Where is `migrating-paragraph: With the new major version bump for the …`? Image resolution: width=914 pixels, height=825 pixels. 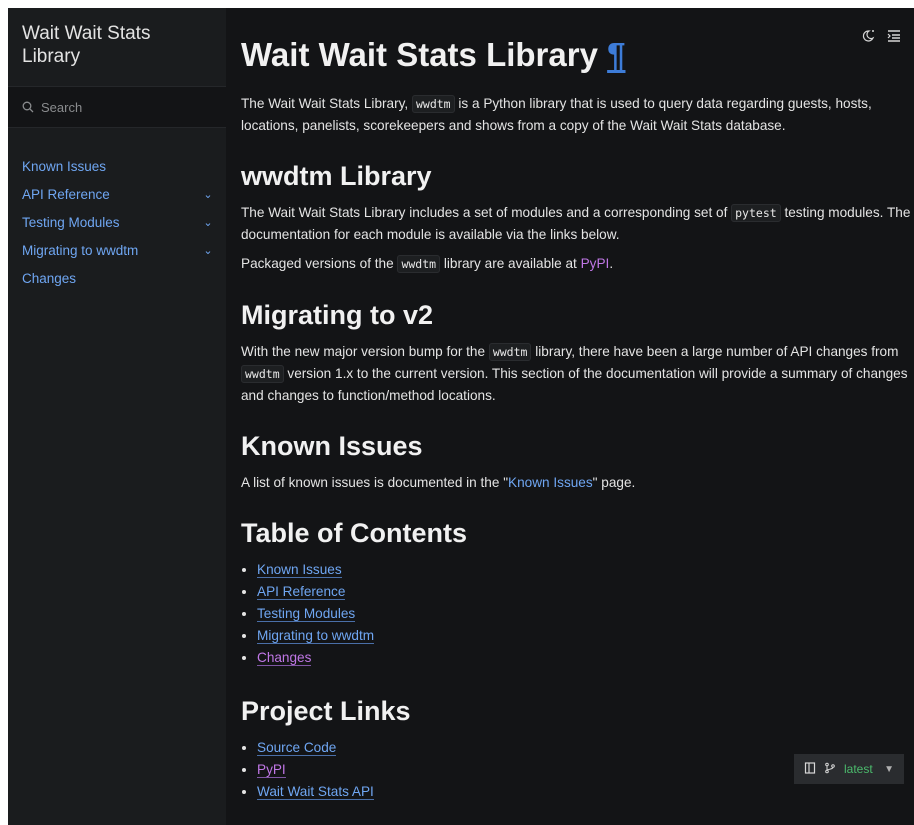
migrating-paragraph: With the new major version bump for the … is located at coordinates (576, 373).